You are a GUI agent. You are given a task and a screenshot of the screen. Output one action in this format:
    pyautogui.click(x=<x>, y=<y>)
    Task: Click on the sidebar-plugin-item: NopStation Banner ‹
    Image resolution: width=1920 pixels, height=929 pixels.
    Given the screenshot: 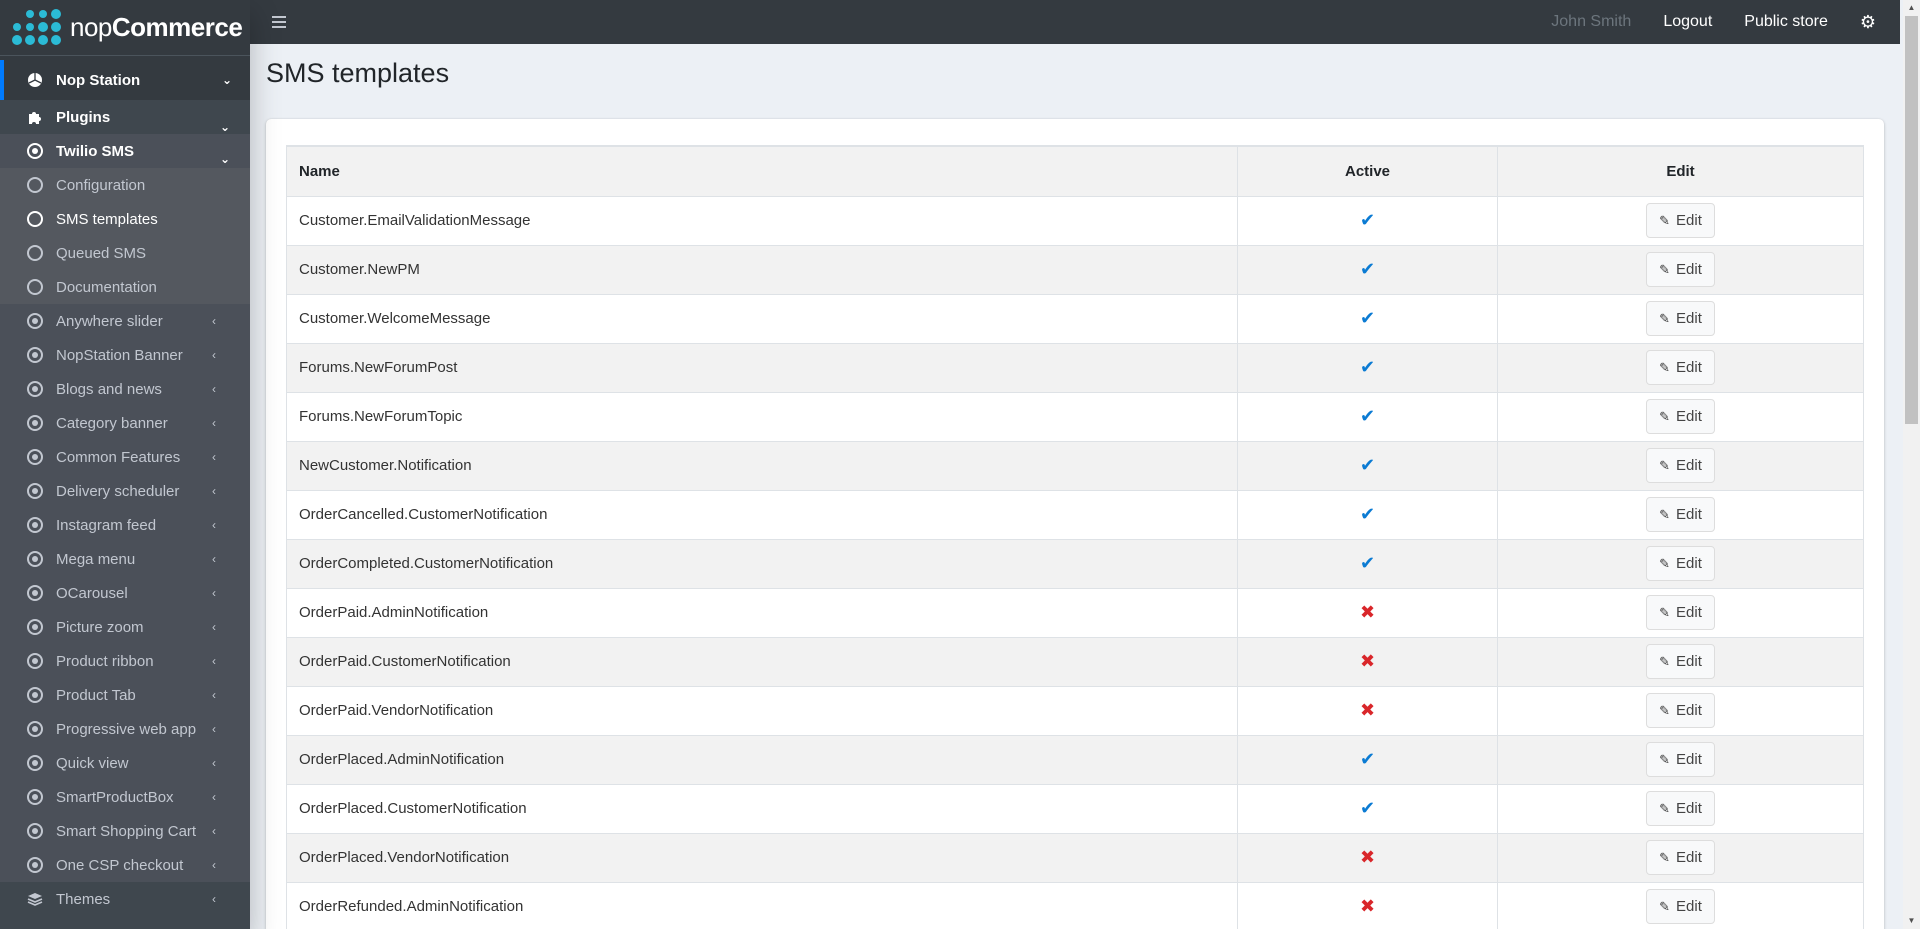 What is the action you would take?
    pyautogui.click(x=125, y=355)
    